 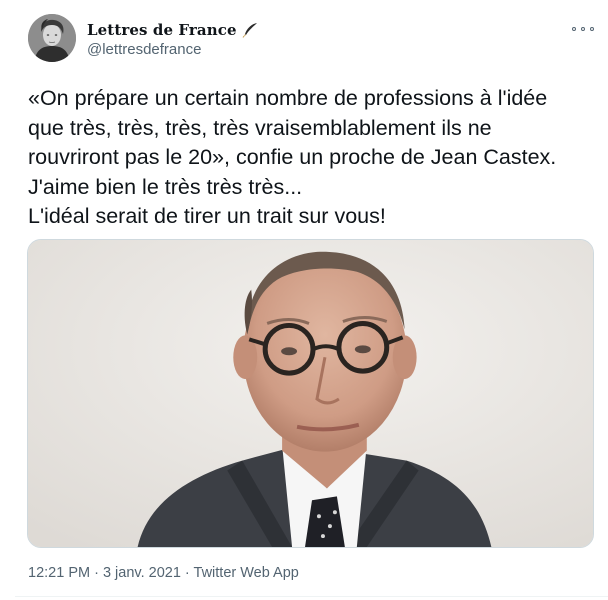 I want to click on author-name-row: Lettres de France, so click(x=172, y=30).